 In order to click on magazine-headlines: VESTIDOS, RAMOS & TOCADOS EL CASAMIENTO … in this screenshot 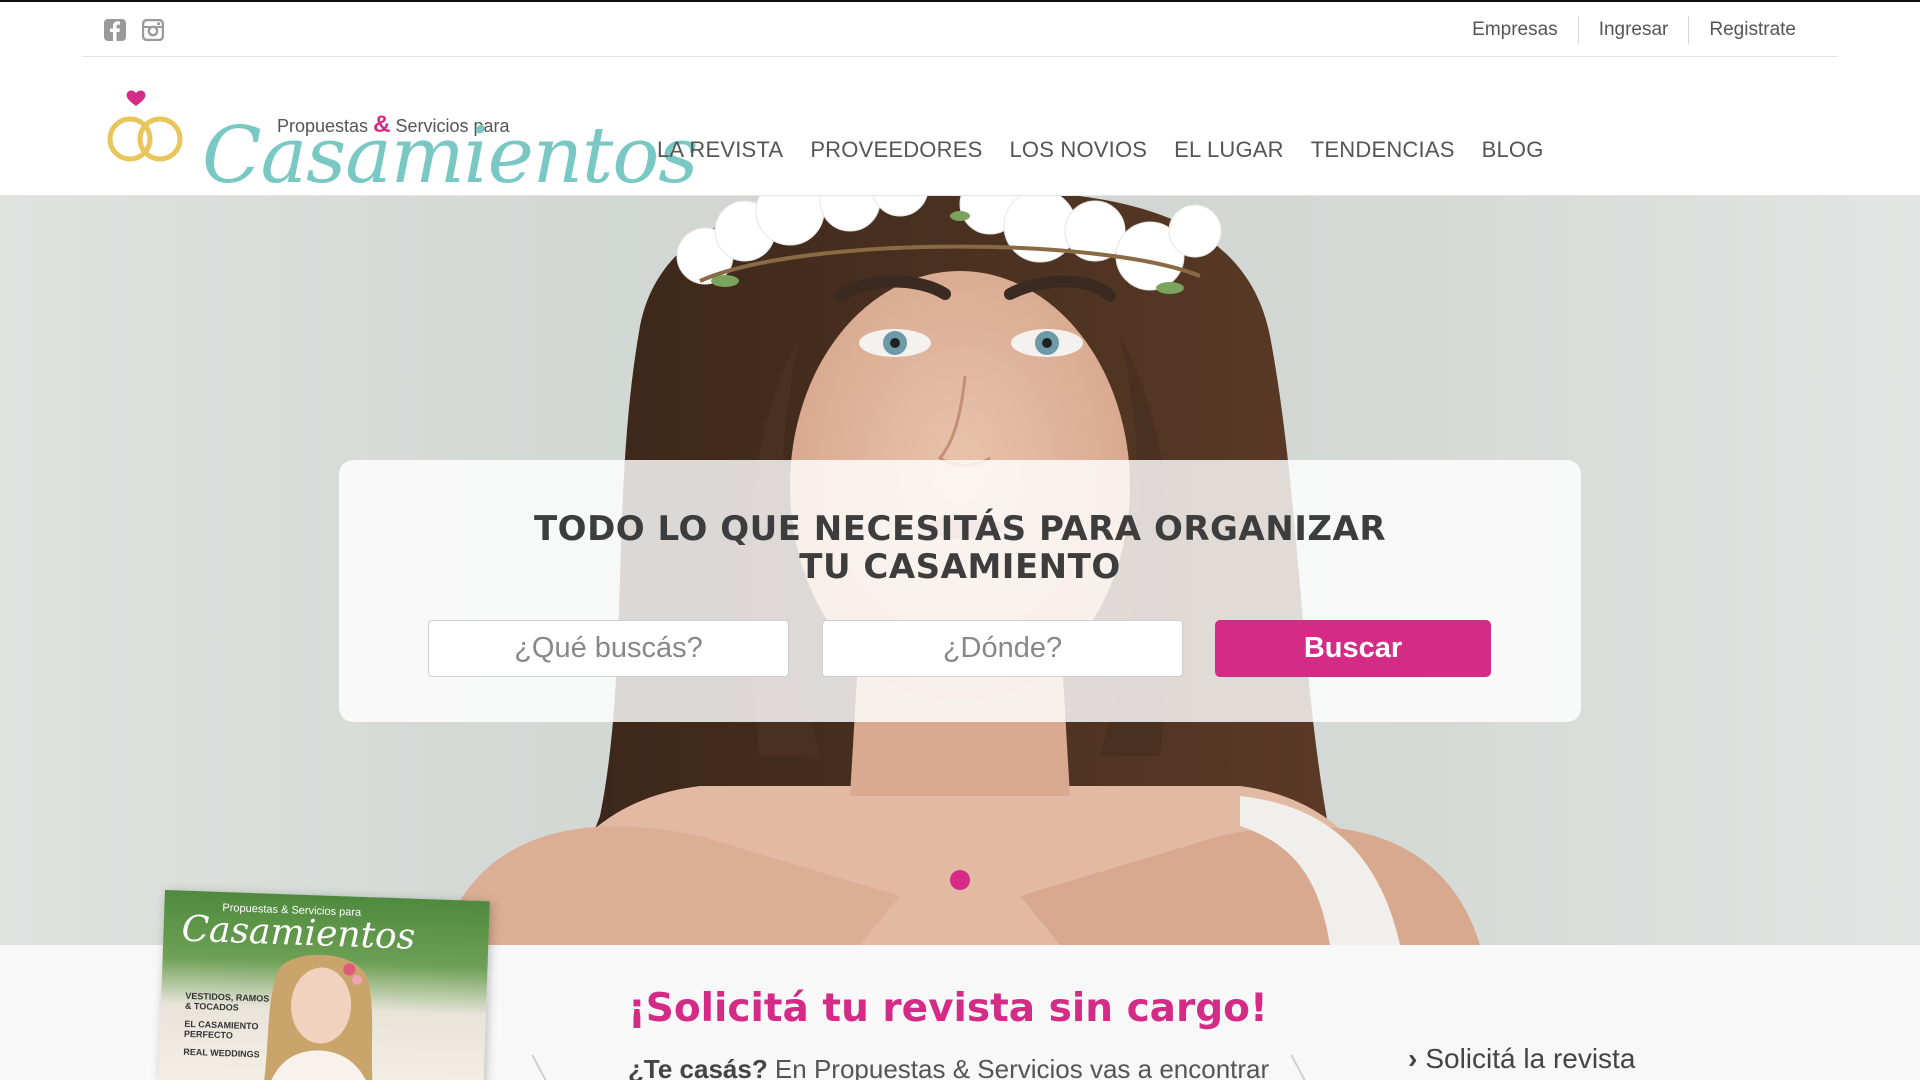, I will do `click(229, 1029)`.